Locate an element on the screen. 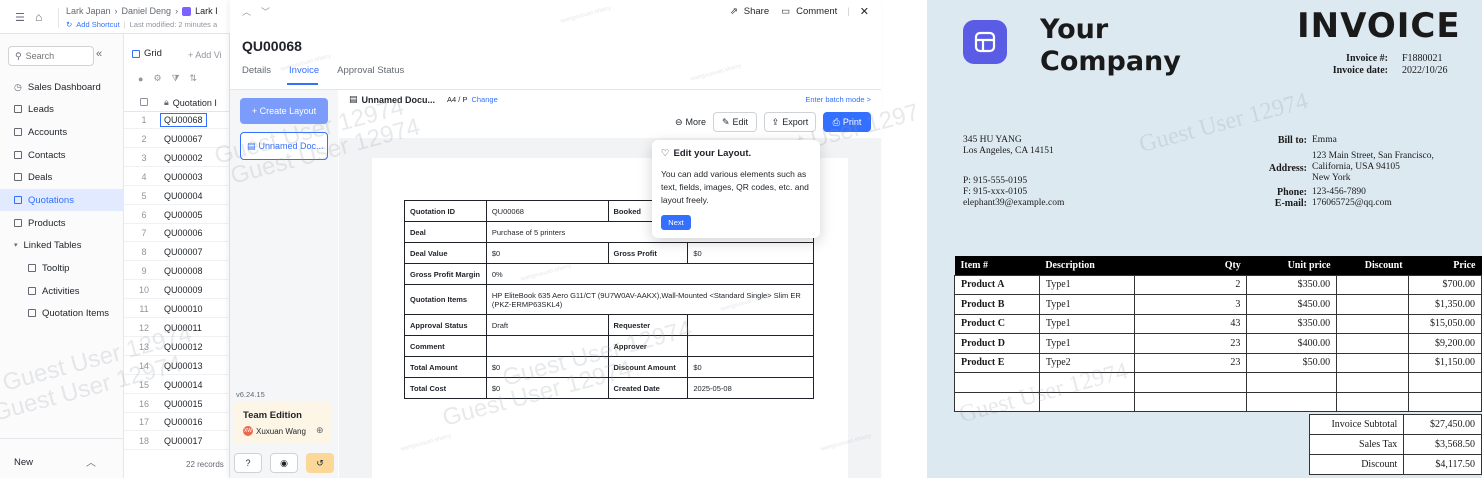  table-row: 10 QU00009 is located at coordinates (177, 291).